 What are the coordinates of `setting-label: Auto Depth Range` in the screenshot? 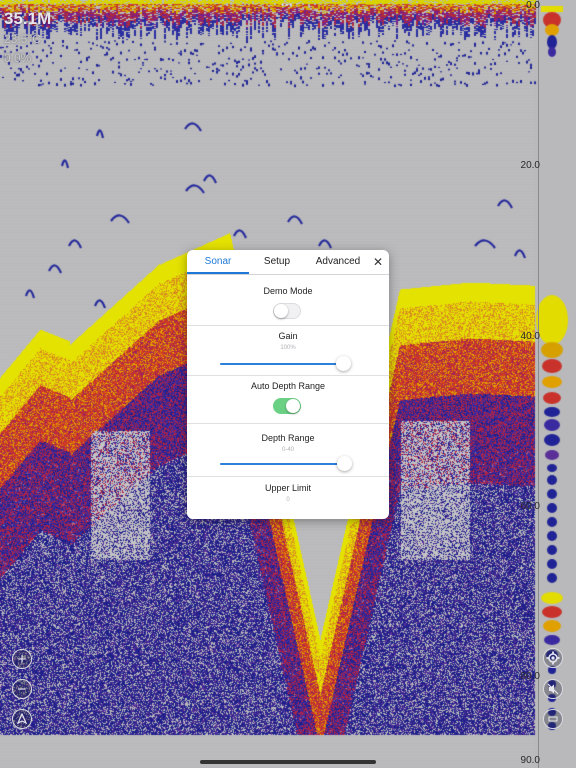 It's located at (288, 386).